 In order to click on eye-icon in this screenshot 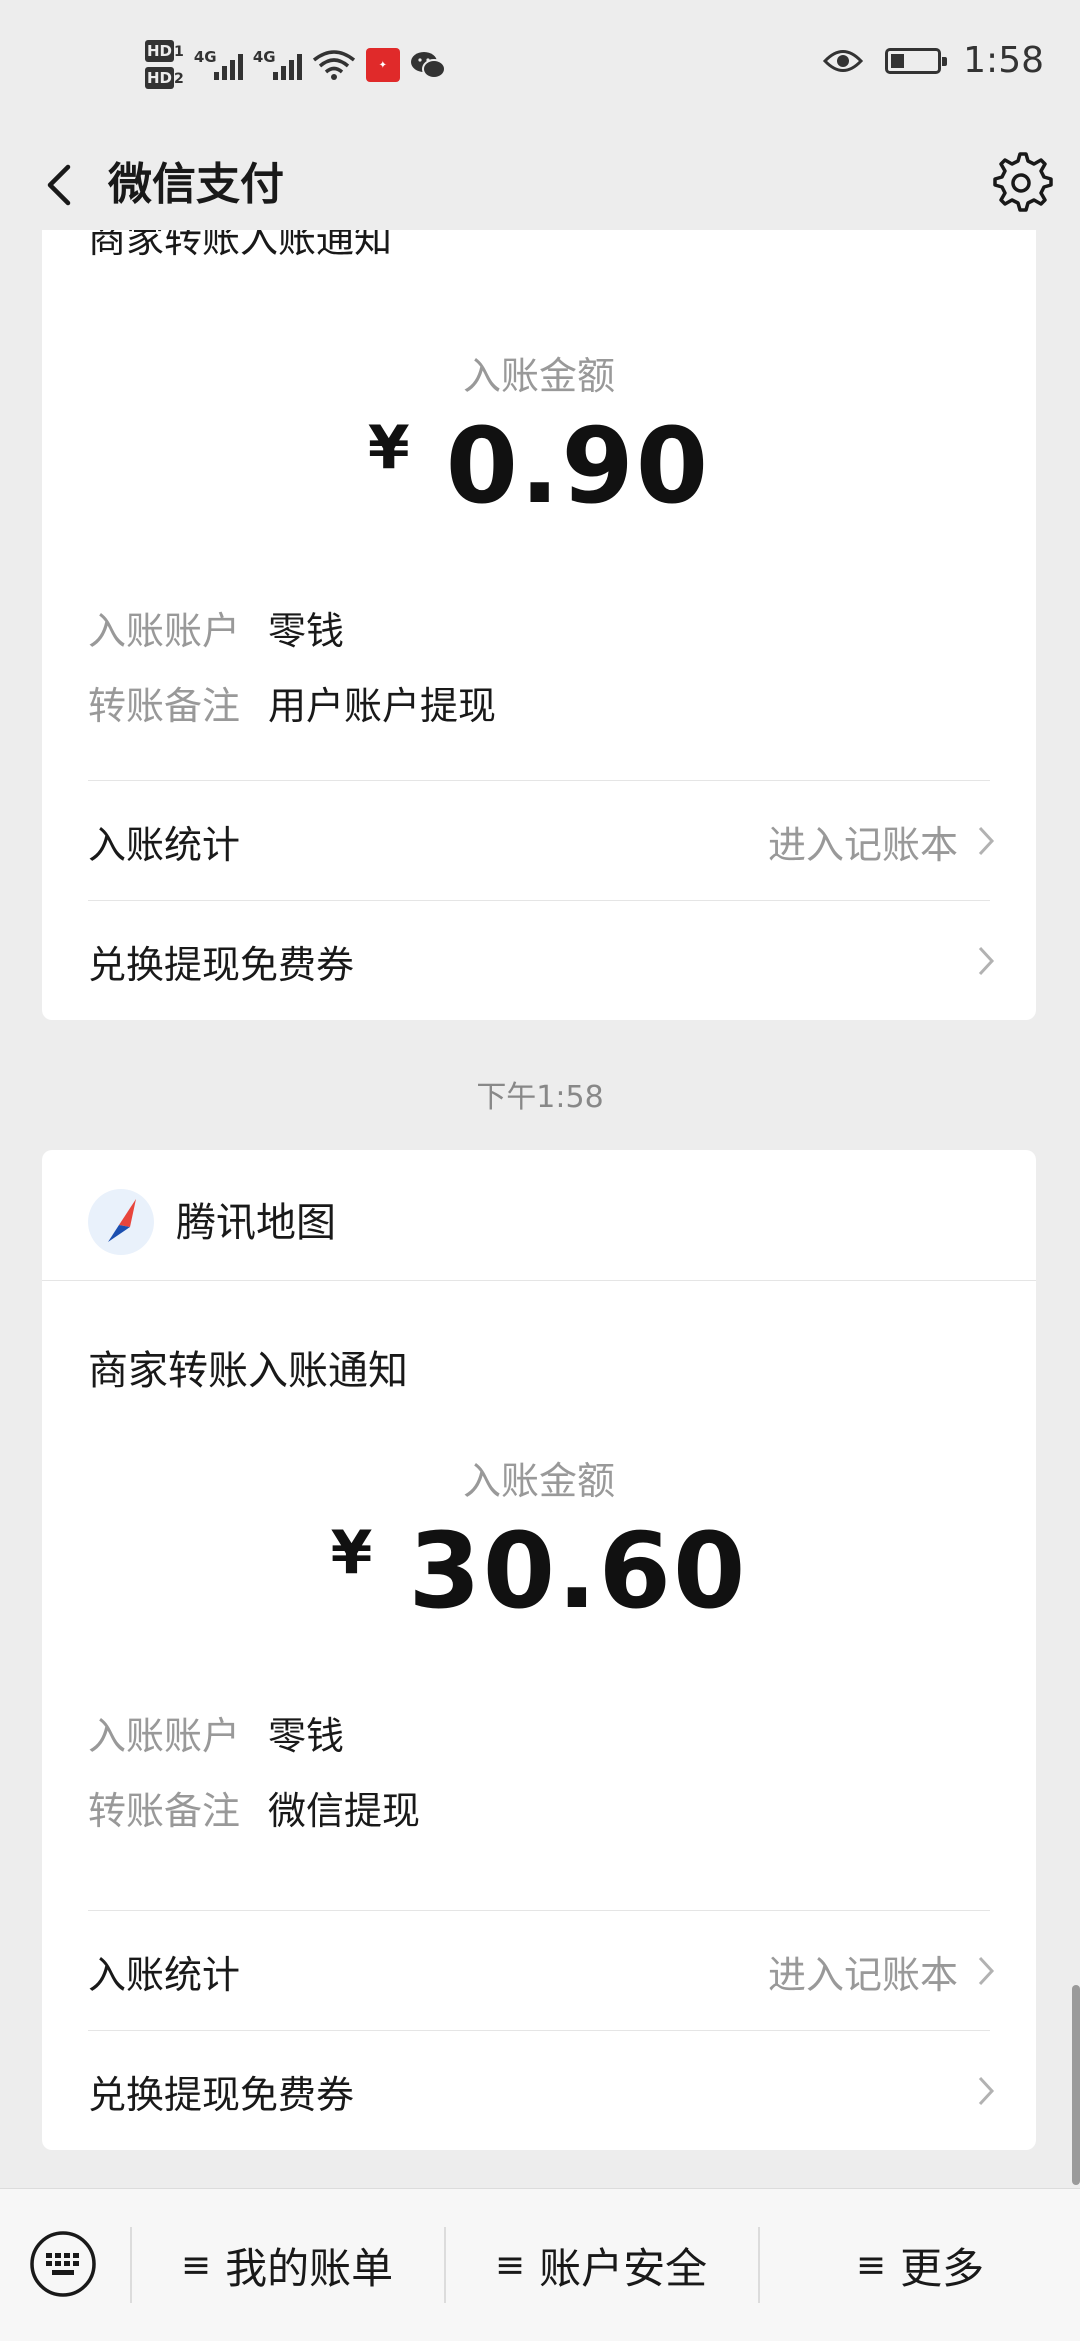, I will do `click(843, 60)`.